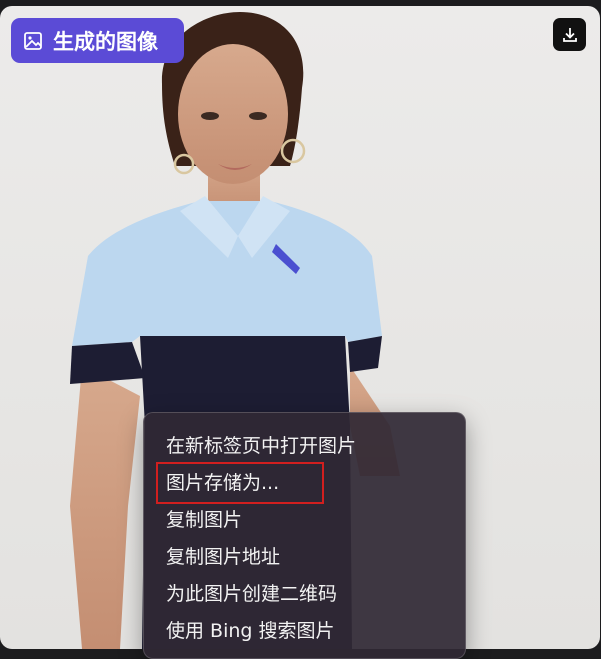 Image resolution: width=601 pixels, height=659 pixels. I want to click on menu-item-copy-image-address: 复制图片地址, so click(223, 557).